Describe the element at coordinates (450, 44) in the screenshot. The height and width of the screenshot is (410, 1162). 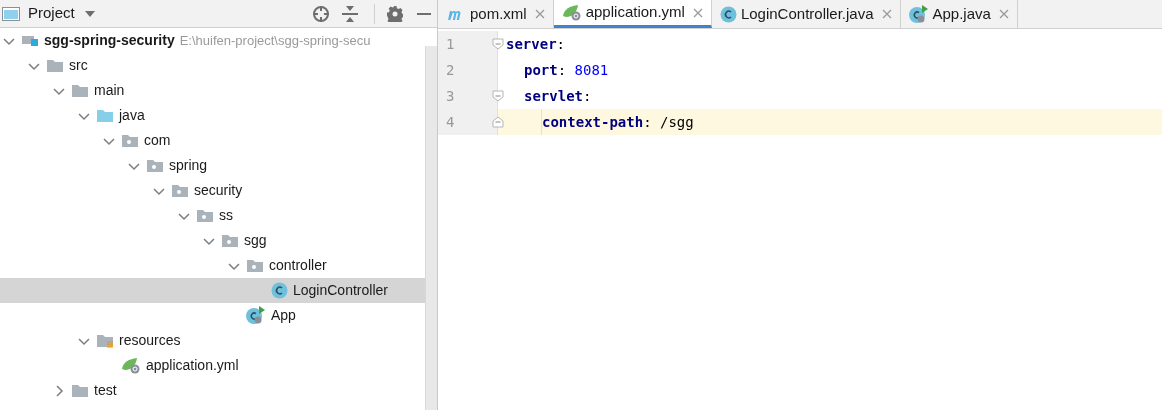
I see `line-number: 1` at that location.